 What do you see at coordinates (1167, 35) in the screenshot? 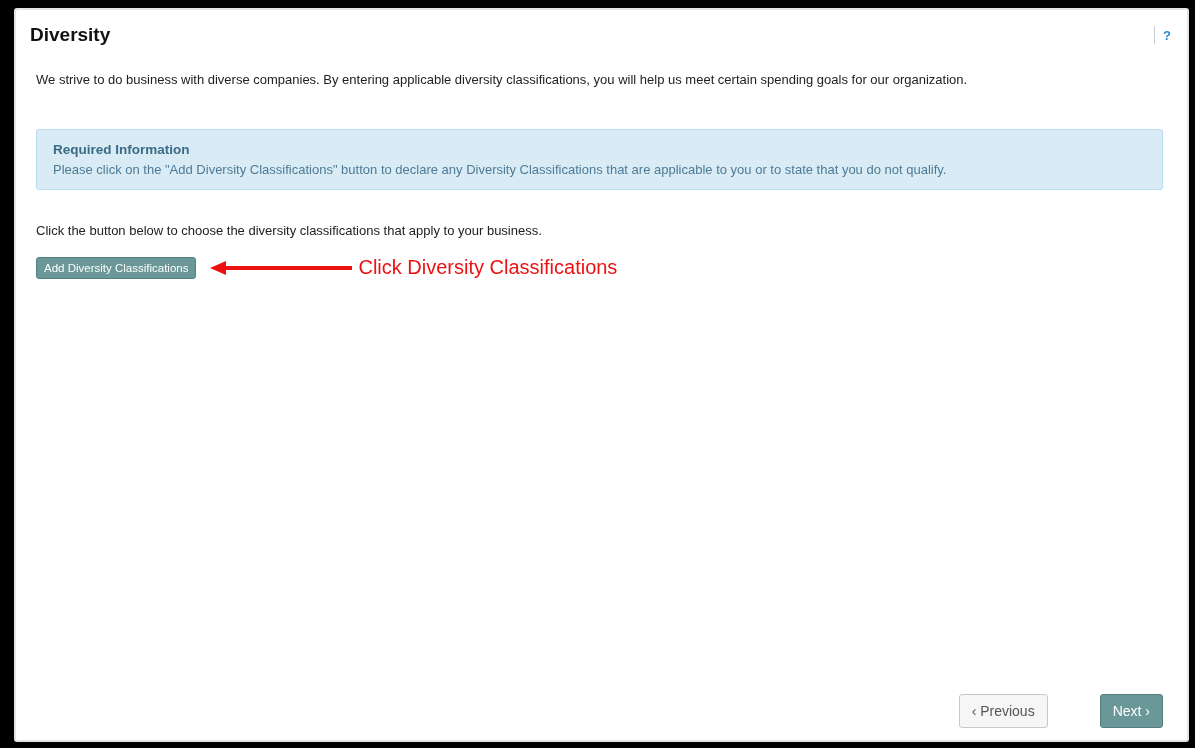
I see `help-link: ?` at bounding box center [1167, 35].